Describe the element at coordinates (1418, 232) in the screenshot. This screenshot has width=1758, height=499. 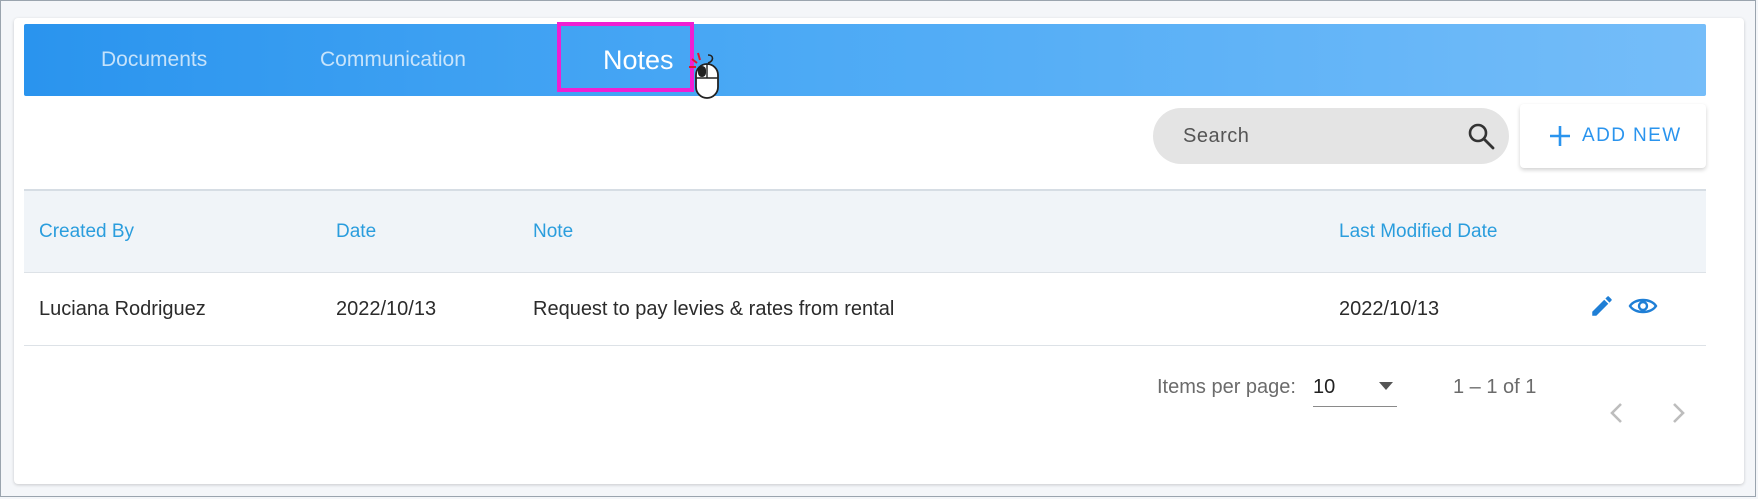
I see `column-header-last-modified-date: Last Modified Date` at that location.